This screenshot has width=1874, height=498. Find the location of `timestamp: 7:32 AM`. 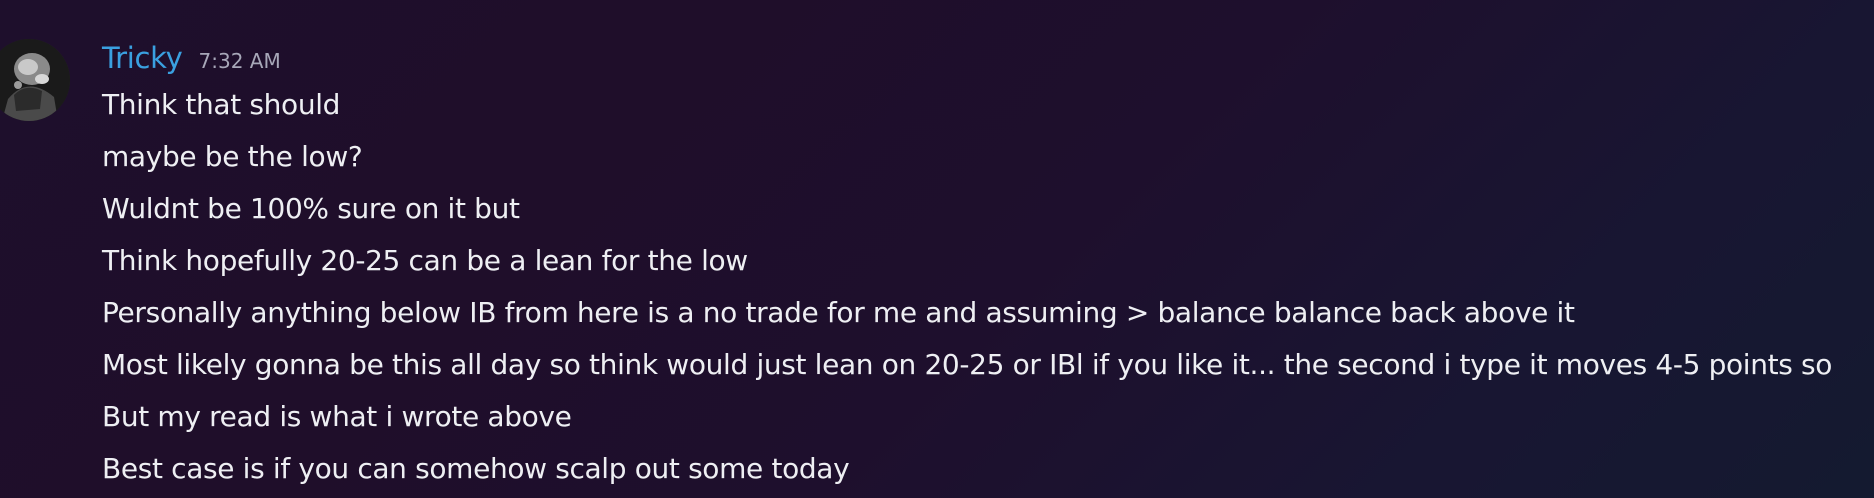

timestamp: 7:32 AM is located at coordinates (240, 61).